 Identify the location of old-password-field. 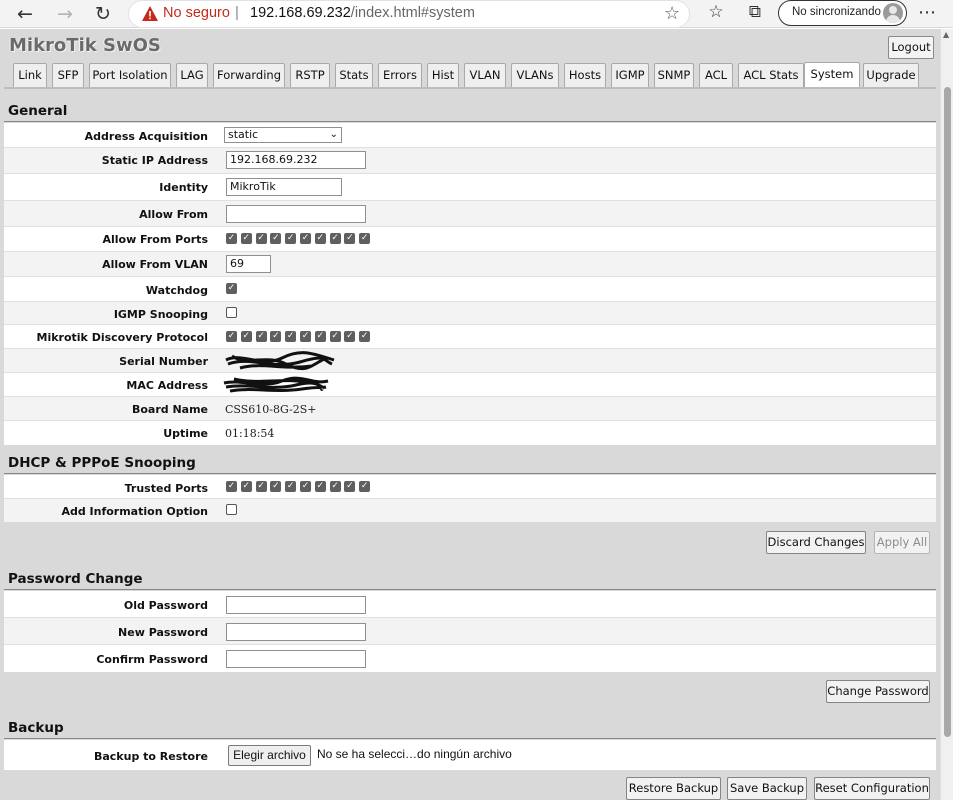
(296, 605).